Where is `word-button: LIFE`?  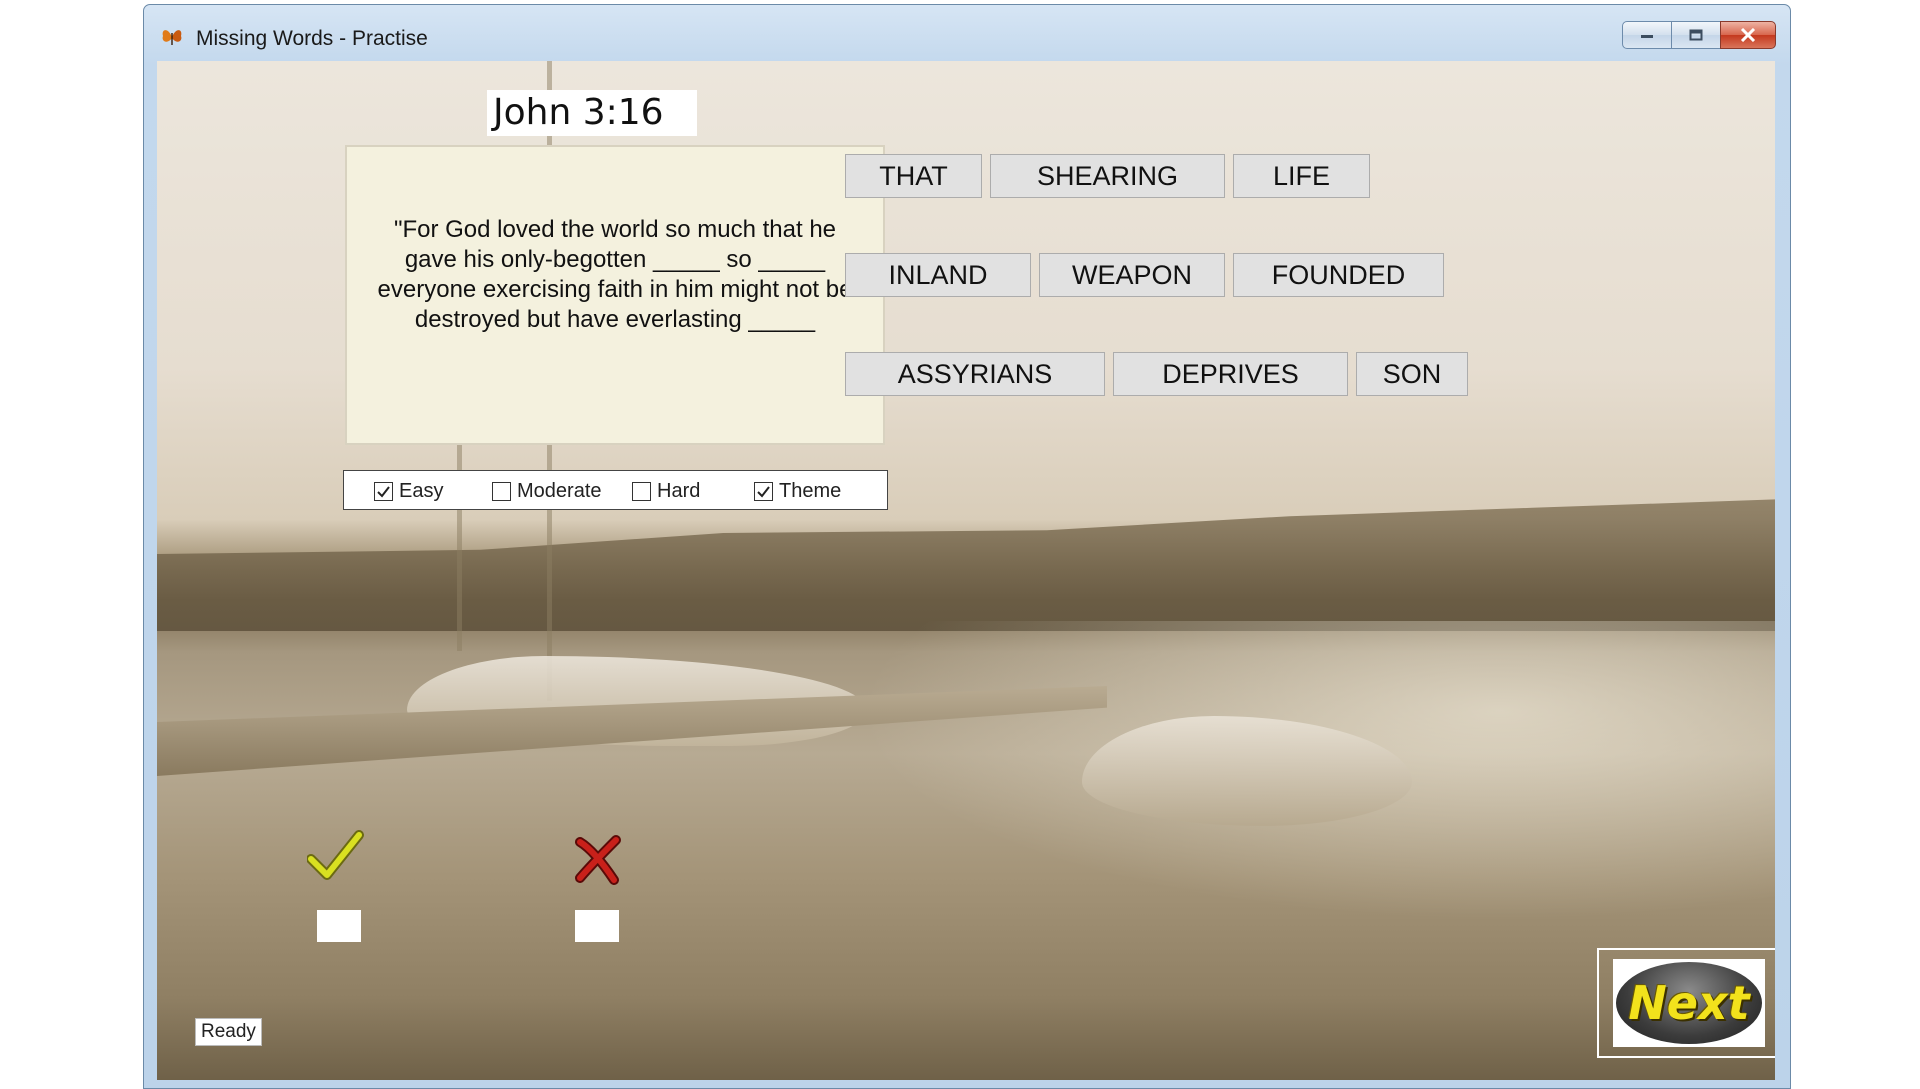 word-button: LIFE is located at coordinates (1301, 176).